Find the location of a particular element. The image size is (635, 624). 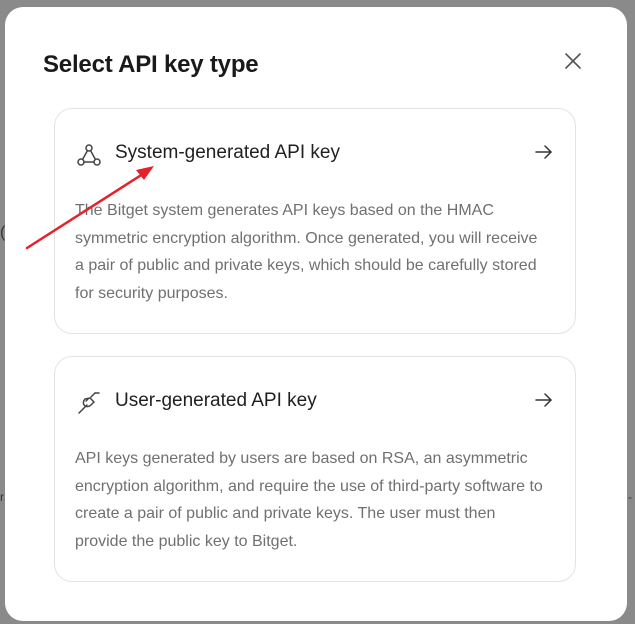

close-button is located at coordinates (573, 61).